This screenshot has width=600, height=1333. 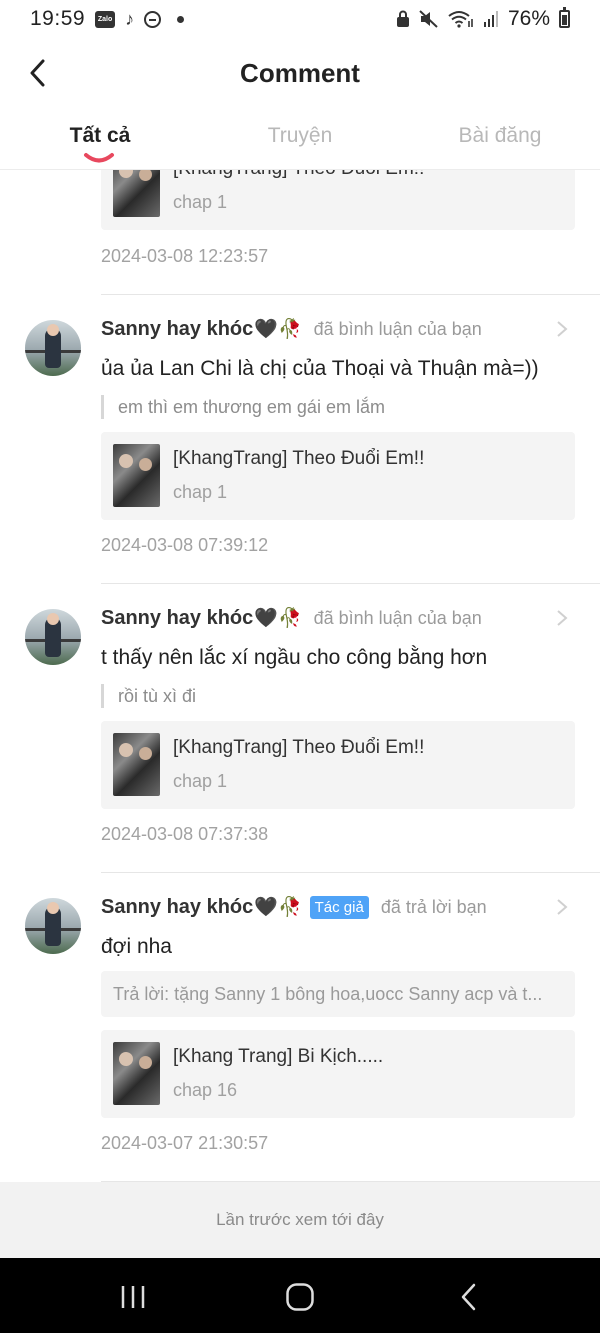 What do you see at coordinates (148, 696) in the screenshot?
I see `quoted-comment: rồi tù xì đi` at bounding box center [148, 696].